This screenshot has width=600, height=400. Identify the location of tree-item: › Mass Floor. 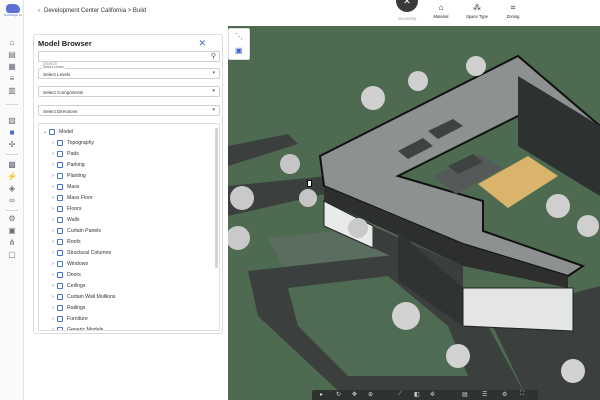
(71, 198).